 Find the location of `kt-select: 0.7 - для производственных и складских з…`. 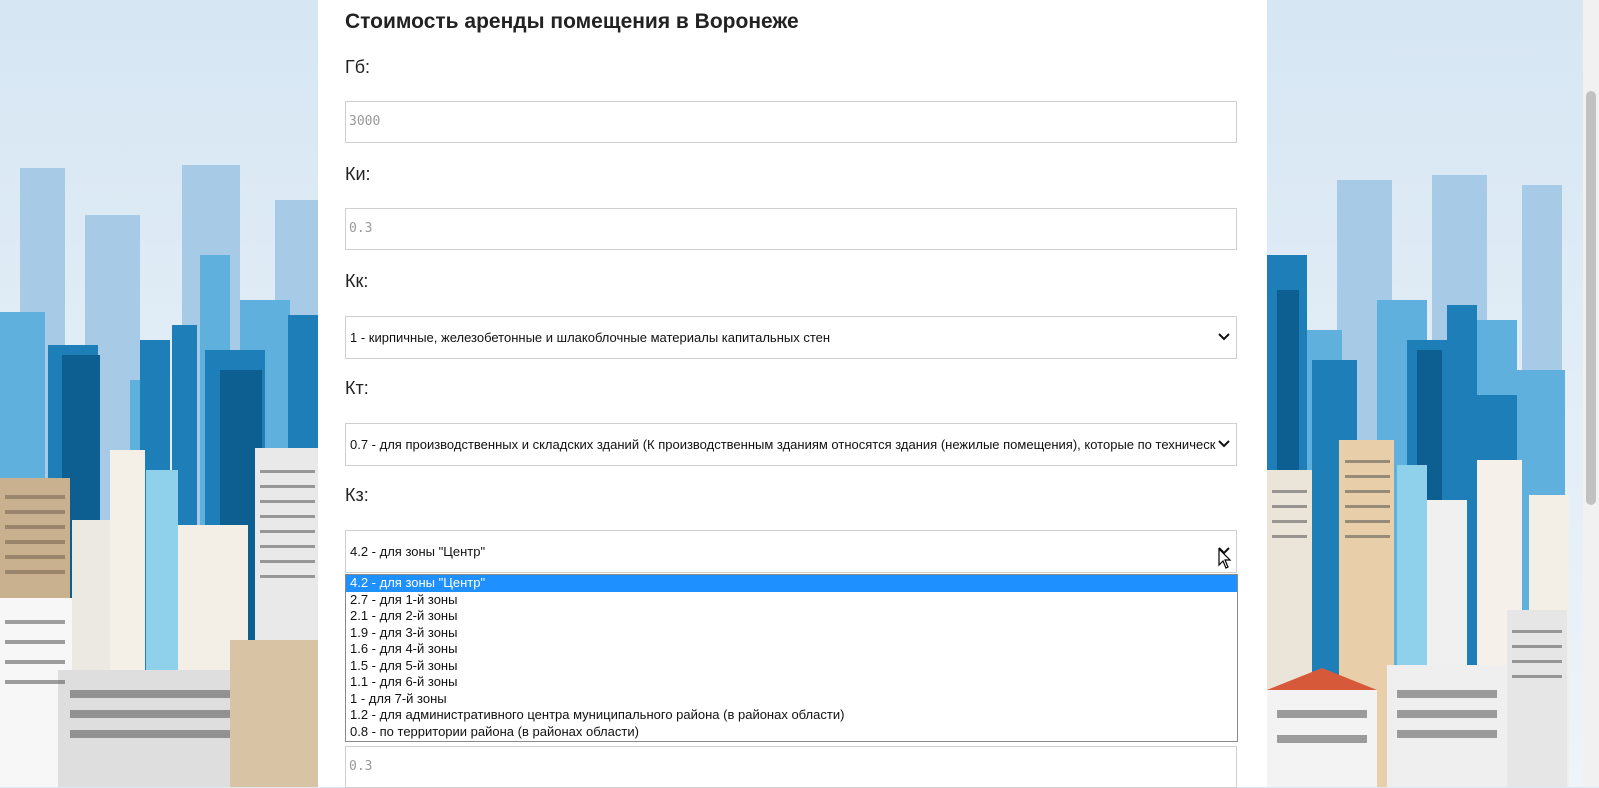

kt-select: 0.7 - для производственных и складских з… is located at coordinates (791, 444).